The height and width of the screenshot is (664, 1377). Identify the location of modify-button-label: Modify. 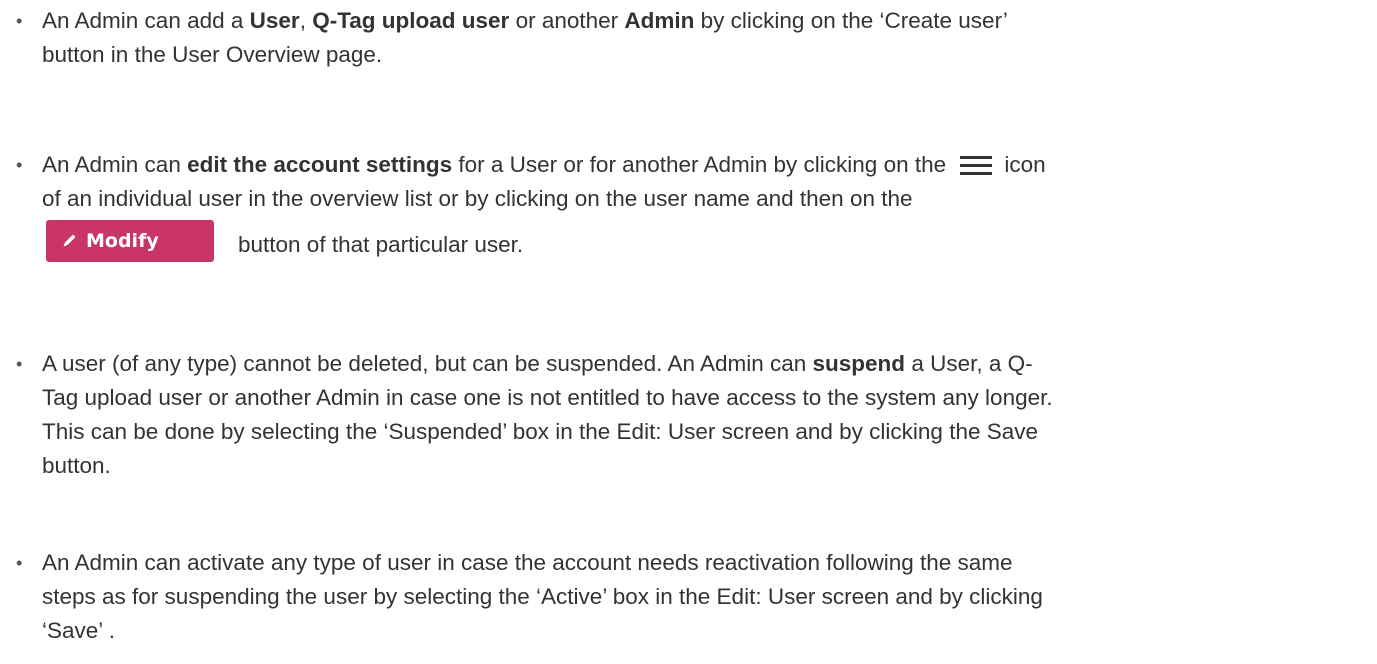
(122, 241).